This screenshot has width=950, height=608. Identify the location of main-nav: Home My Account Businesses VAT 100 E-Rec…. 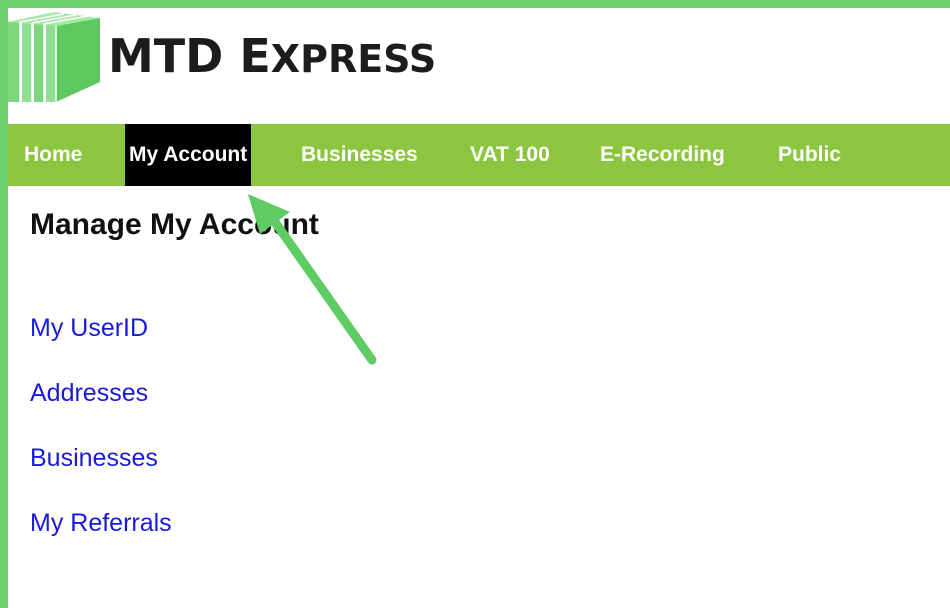
(479, 155).